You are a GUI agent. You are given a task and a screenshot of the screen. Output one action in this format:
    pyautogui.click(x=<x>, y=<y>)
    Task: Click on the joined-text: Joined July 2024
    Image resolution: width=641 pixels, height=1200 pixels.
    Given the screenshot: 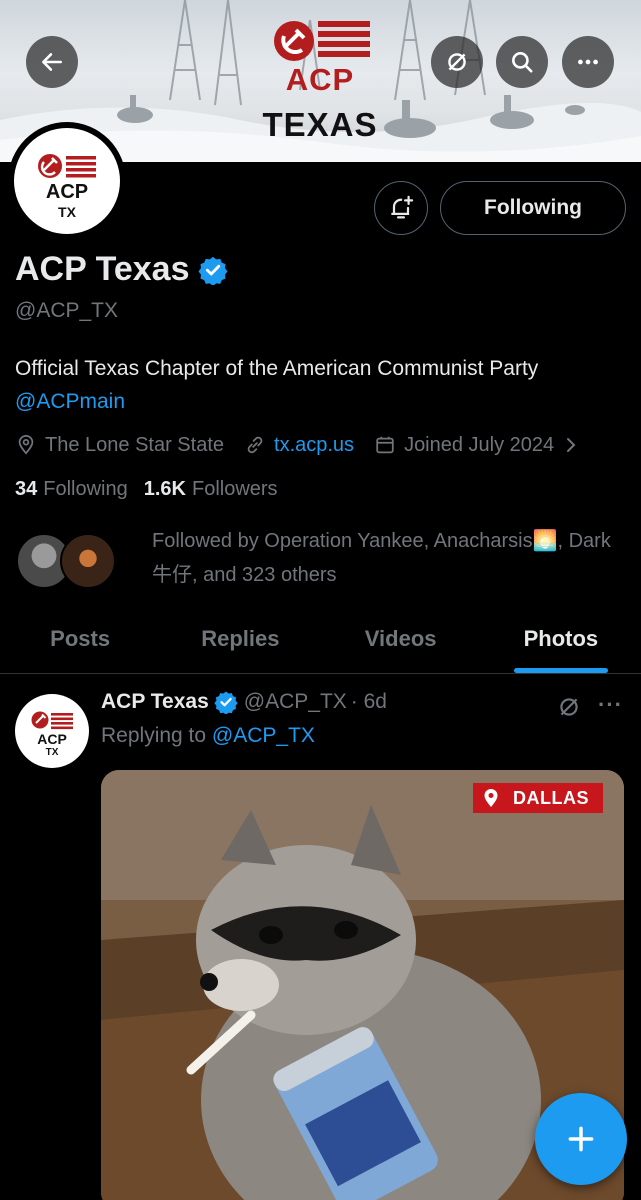 What is the action you would take?
    pyautogui.click(x=479, y=444)
    